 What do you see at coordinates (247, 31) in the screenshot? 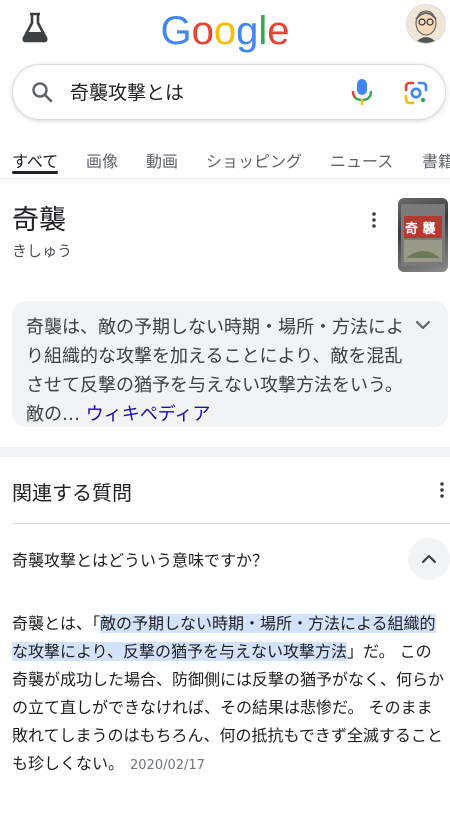
I see `logo-letter: g` at bounding box center [247, 31].